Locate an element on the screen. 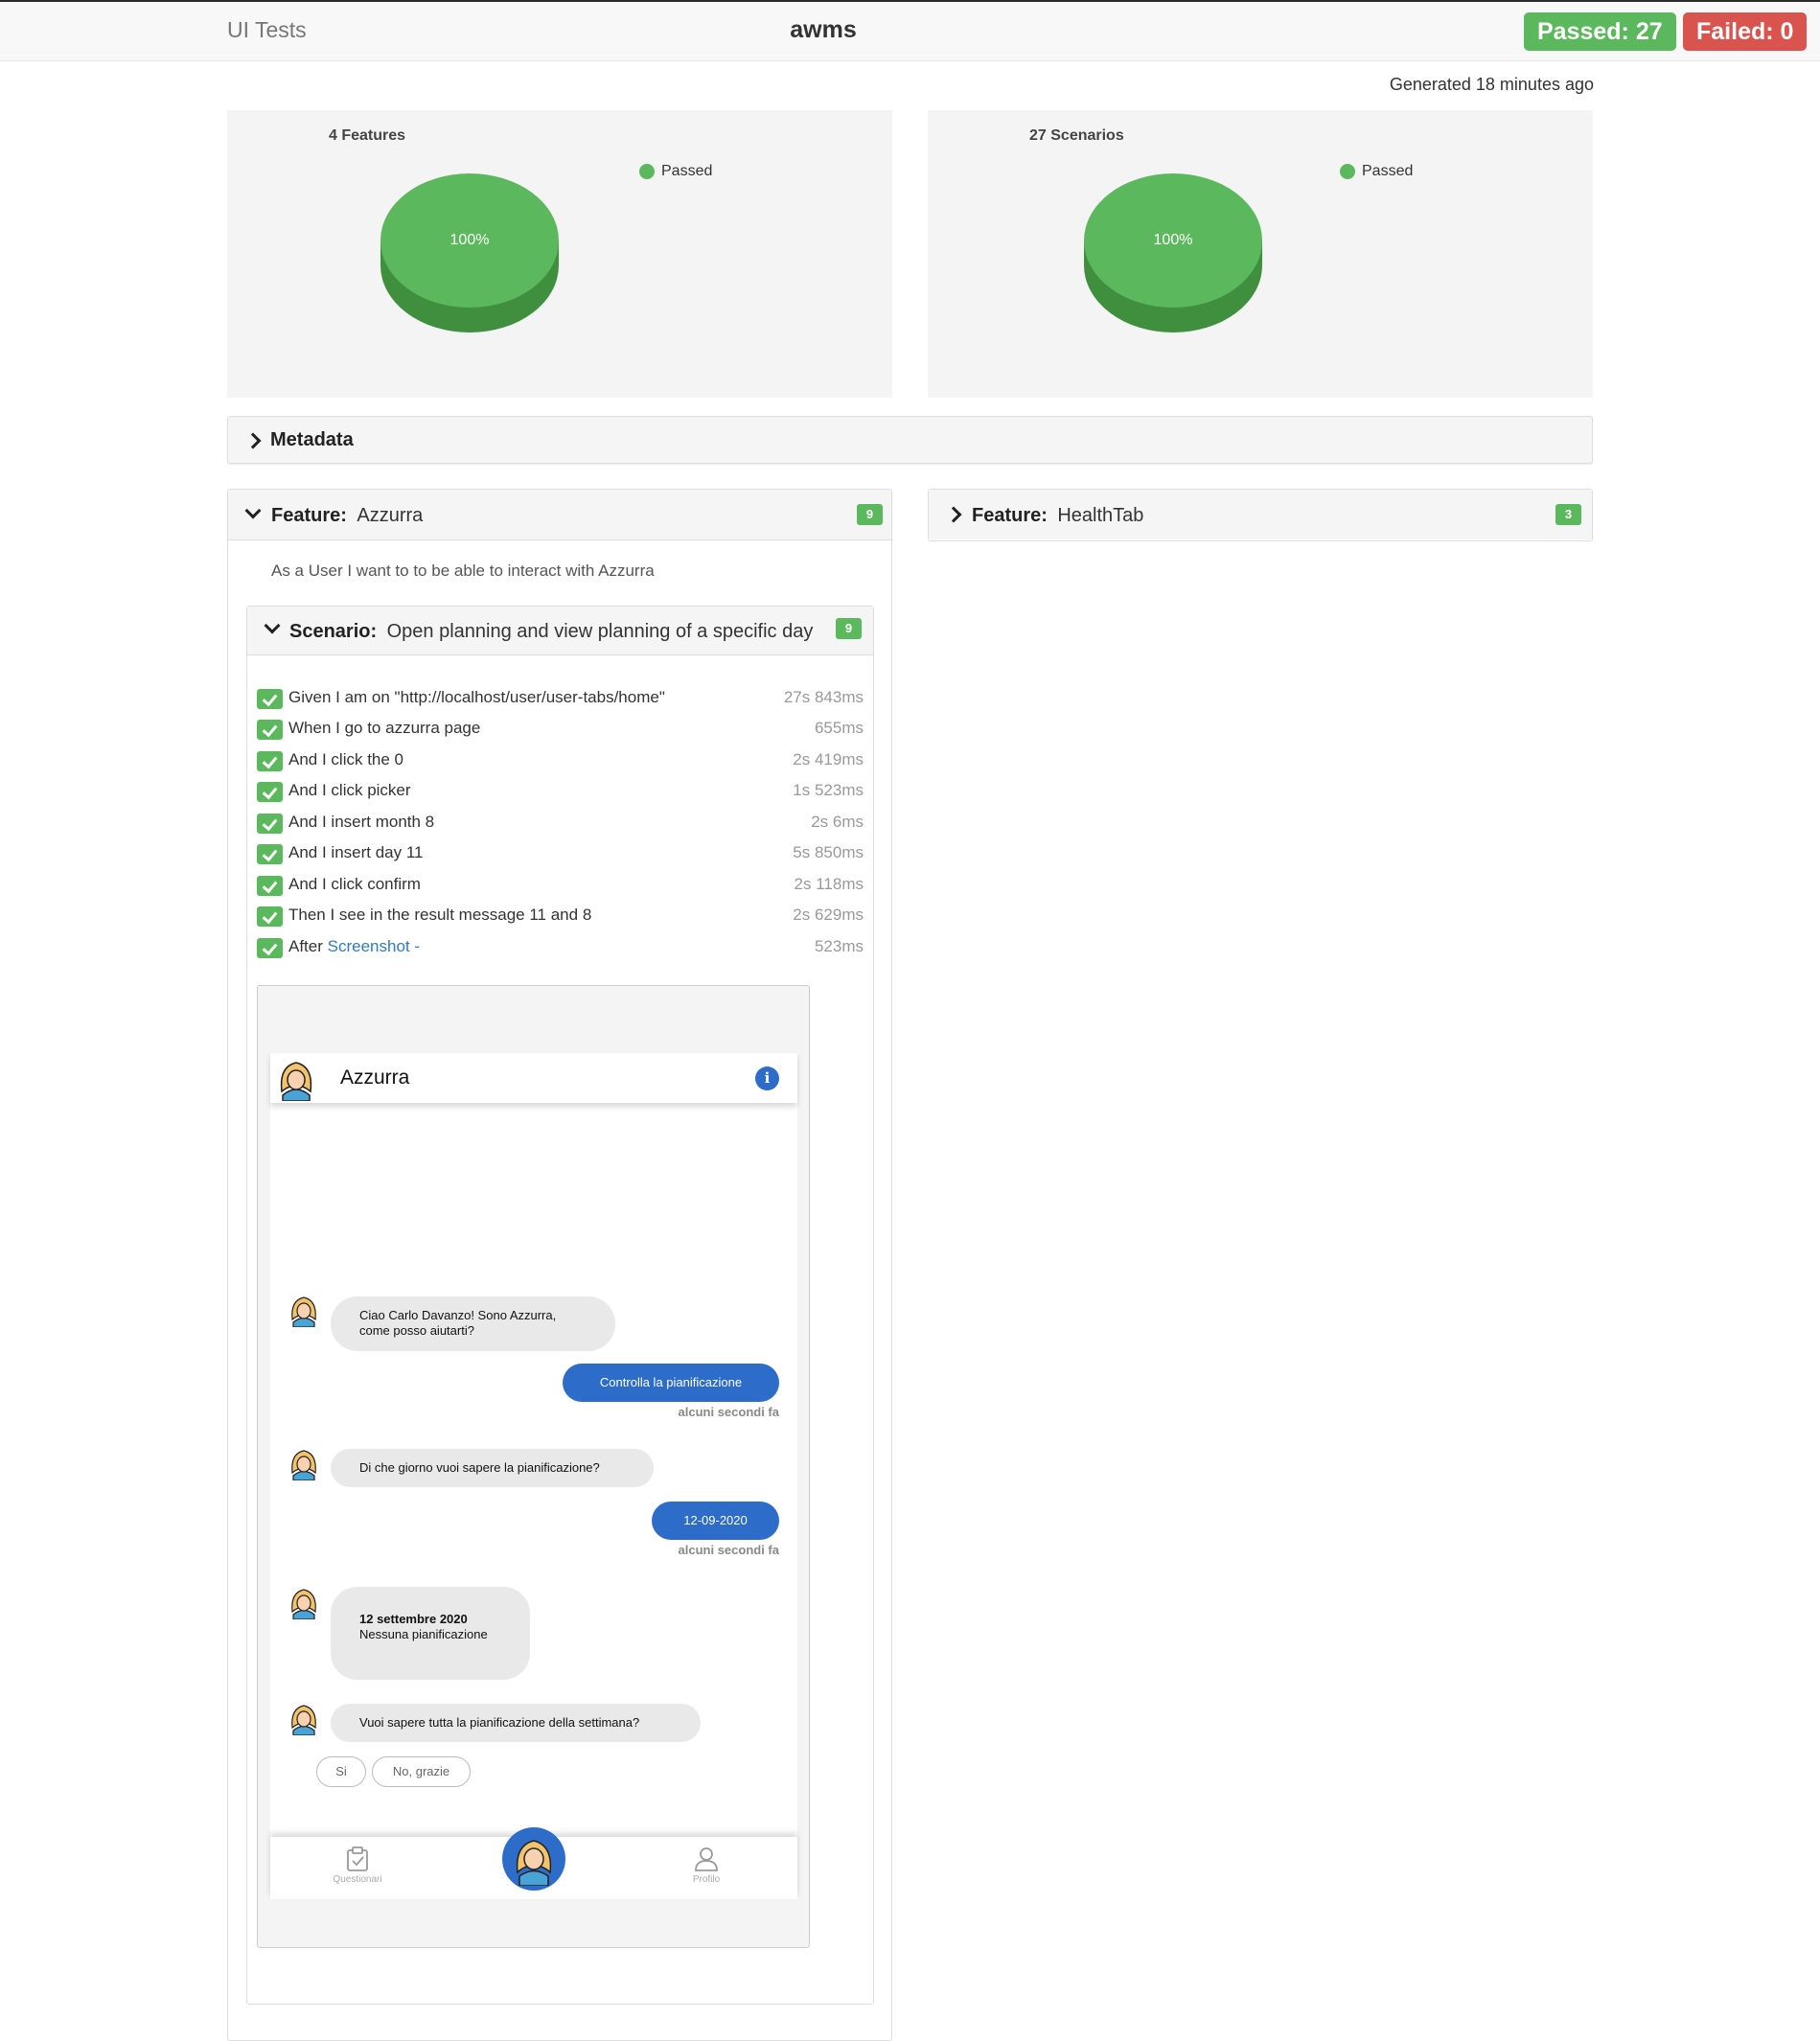 Image resolution: width=1820 pixels, height=2041 pixels. app-header: Azzurra i is located at coordinates (533, 1078).